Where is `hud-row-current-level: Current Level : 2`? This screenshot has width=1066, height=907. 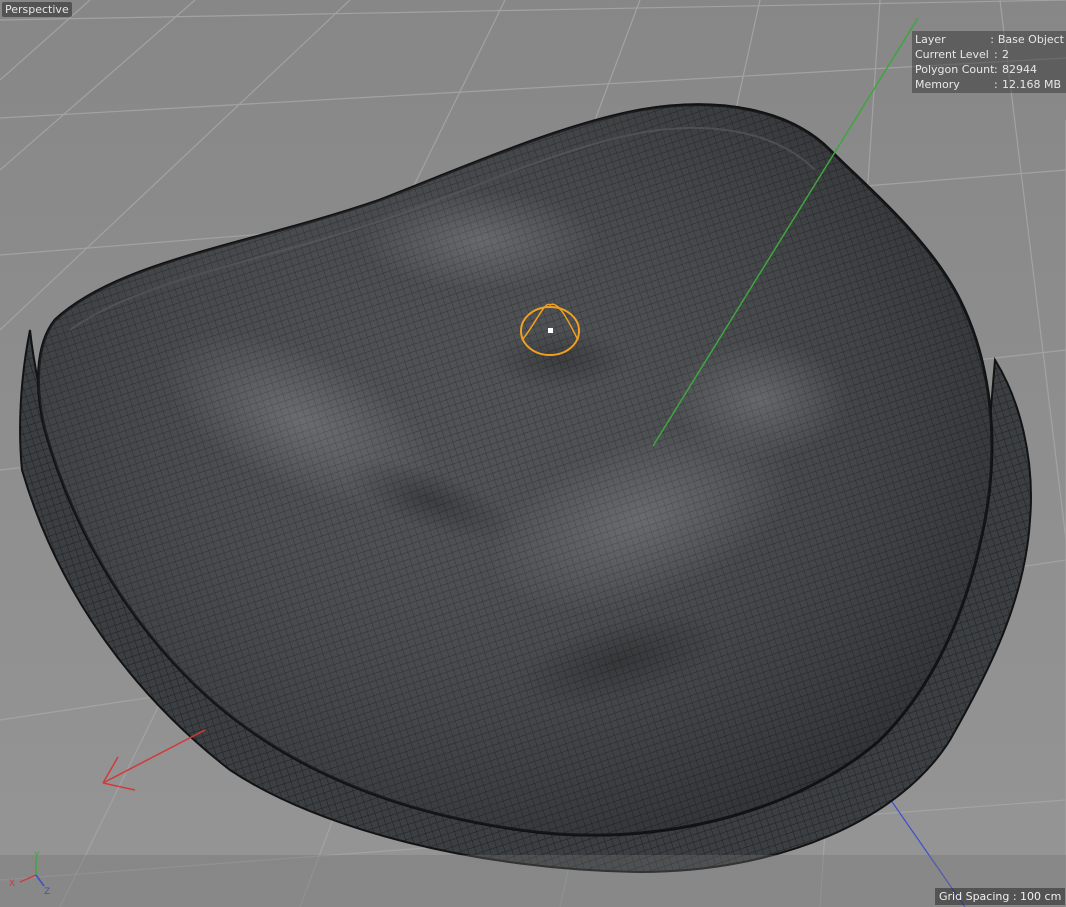
hud-row-current-level: Current Level : 2 is located at coordinates (989, 54).